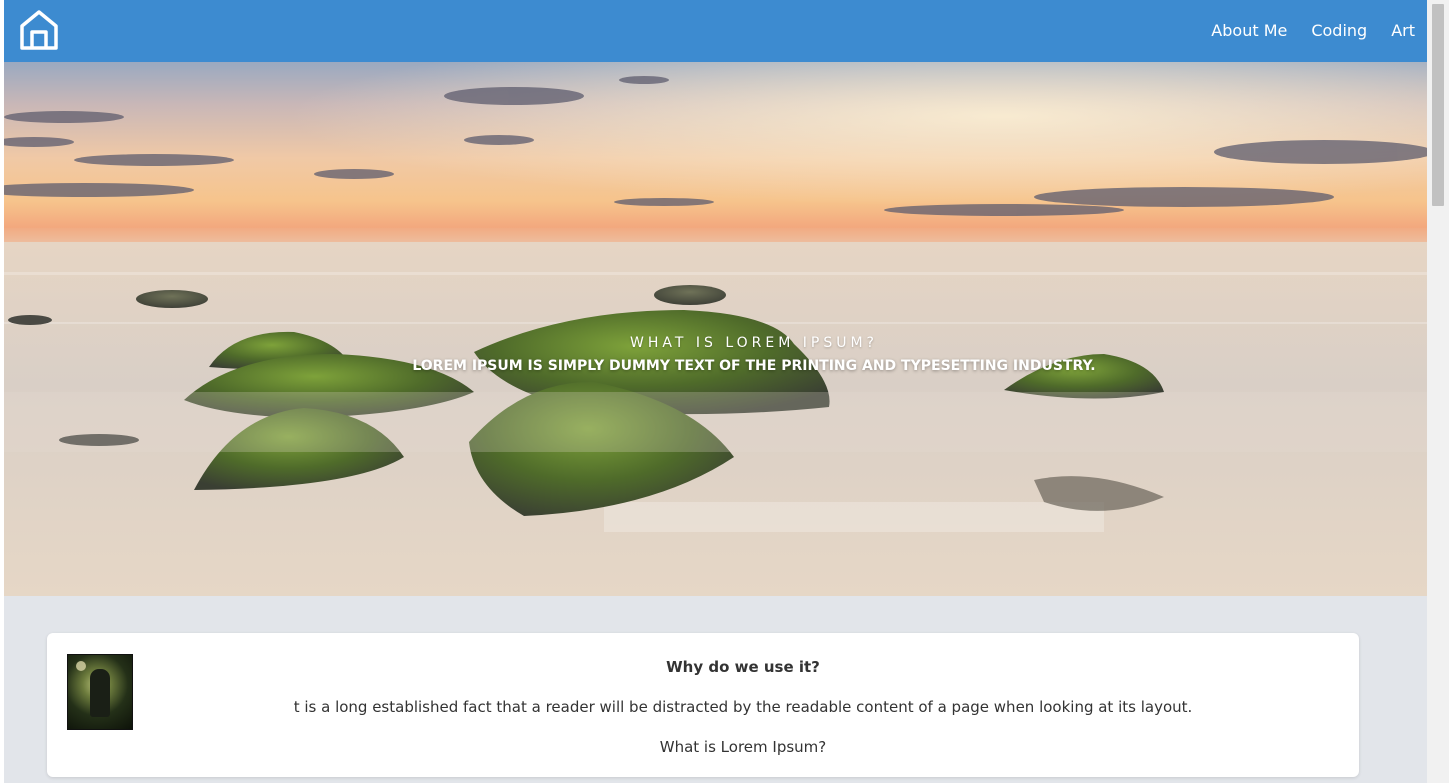  Describe the element at coordinates (743, 747) in the screenshot. I see `card-text-secondary: What is Lorem Ipsum?` at that location.